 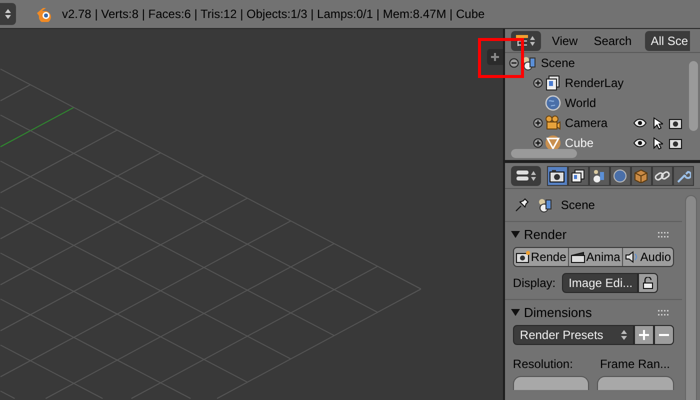 What do you see at coordinates (594, 83) in the screenshot?
I see `outliner-item: RenderLay` at bounding box center [594, 83].